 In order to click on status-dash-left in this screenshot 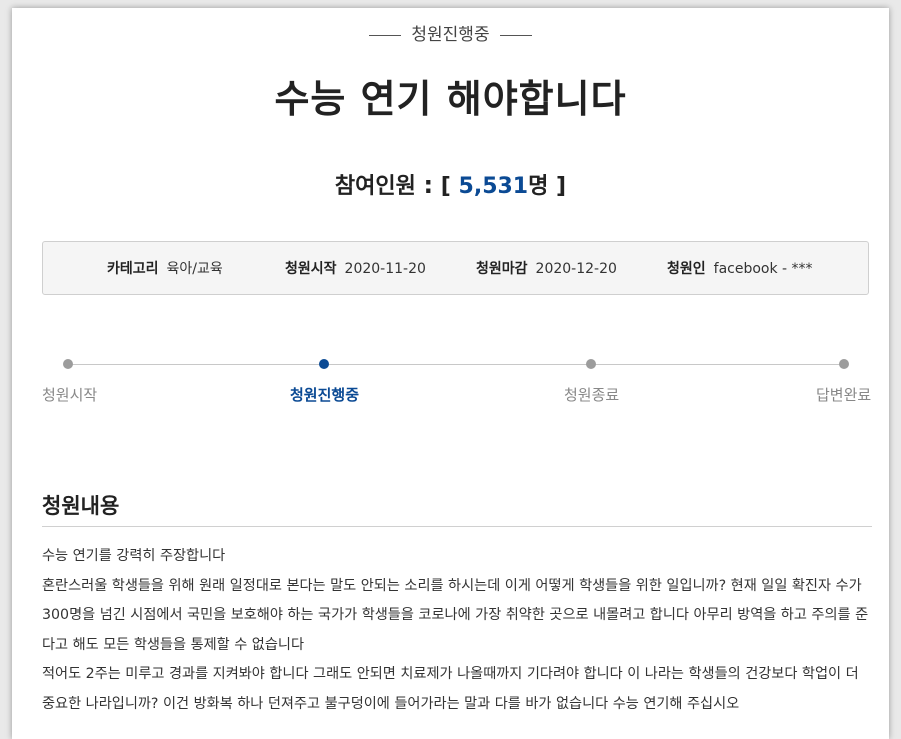, I will do `click(385, 35)`.